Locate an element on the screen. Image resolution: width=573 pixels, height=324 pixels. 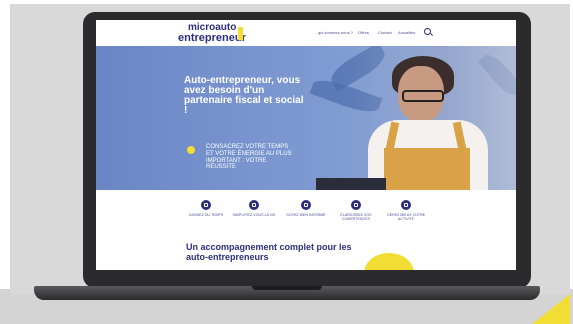
person-overalls is located at coordinates (427, 169).